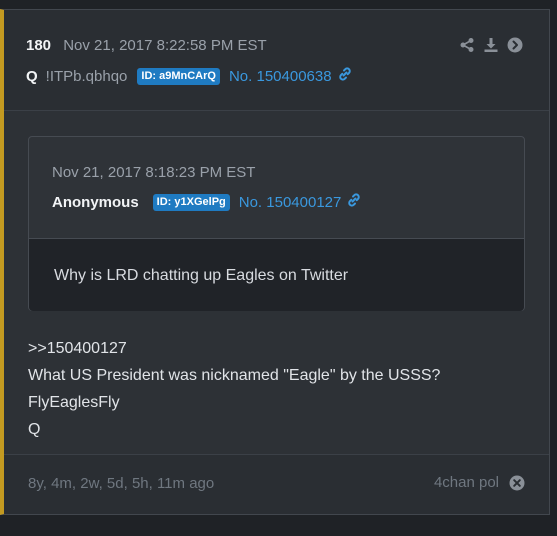  What do you see at coordinates (191, 202) in the screenshot?
I see `quoted-post-id-badge: ID: y1XGelPg` at bounding box center [191, 202].